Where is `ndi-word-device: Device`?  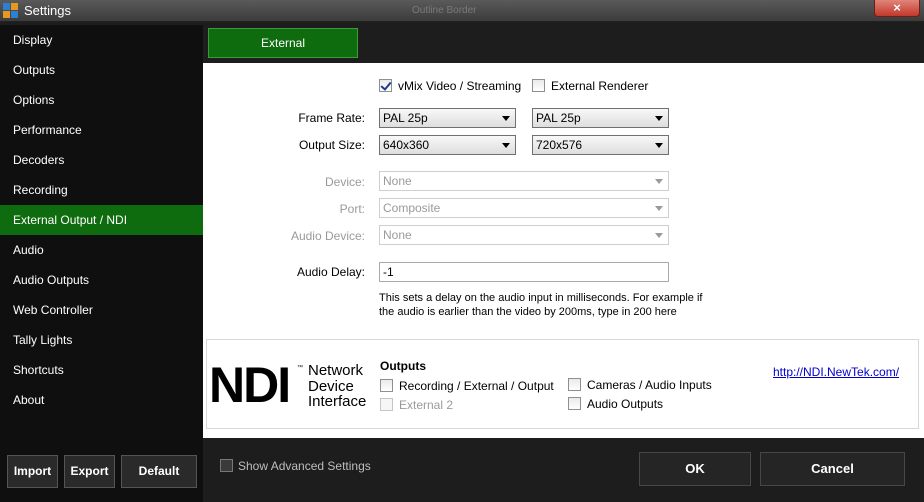
ndi-word-device: Device is located at coordinates (331, 386).